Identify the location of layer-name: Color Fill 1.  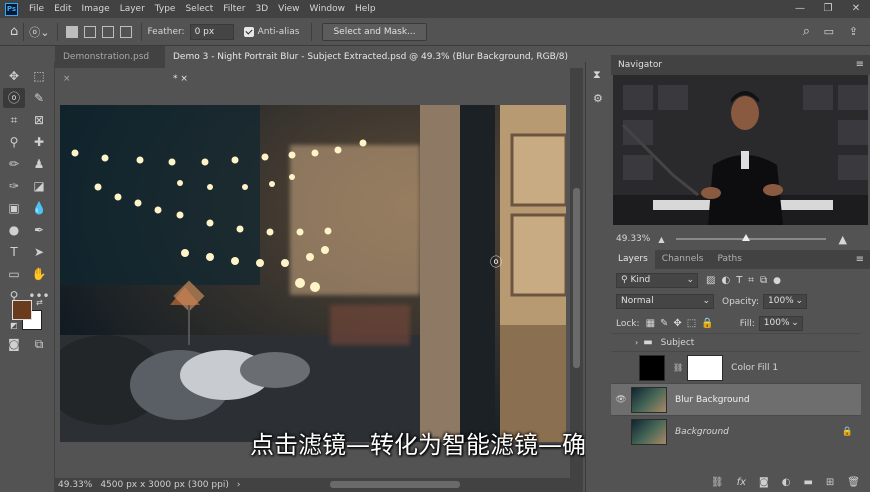
(754, 368).